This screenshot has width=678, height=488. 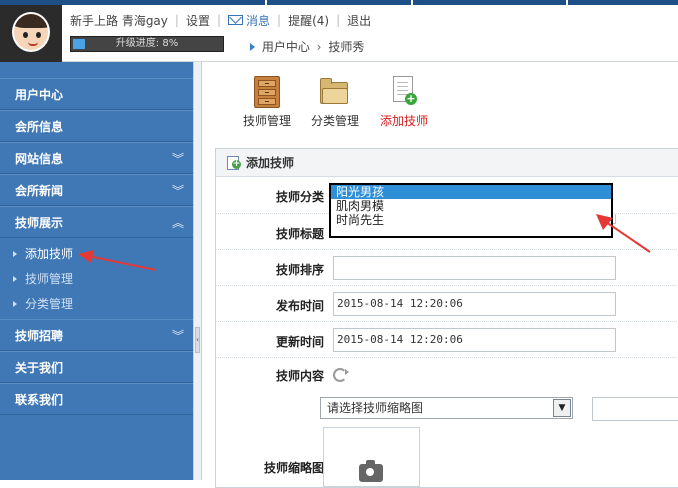 What do you see at coordinates (119, 20) in the screenshot?
I see `username-link: 新手上路 青海gay` at bounding box center [119, 20].